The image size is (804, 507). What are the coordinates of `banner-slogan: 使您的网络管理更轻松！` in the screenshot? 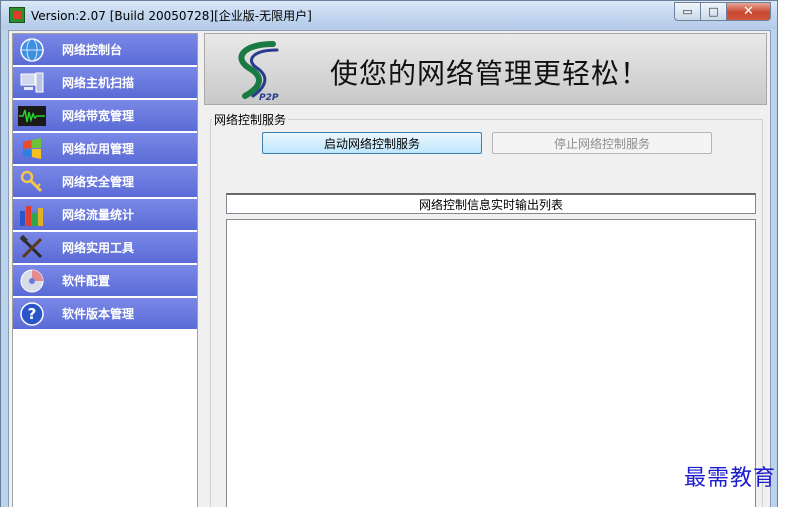 It's located at (490, 73).